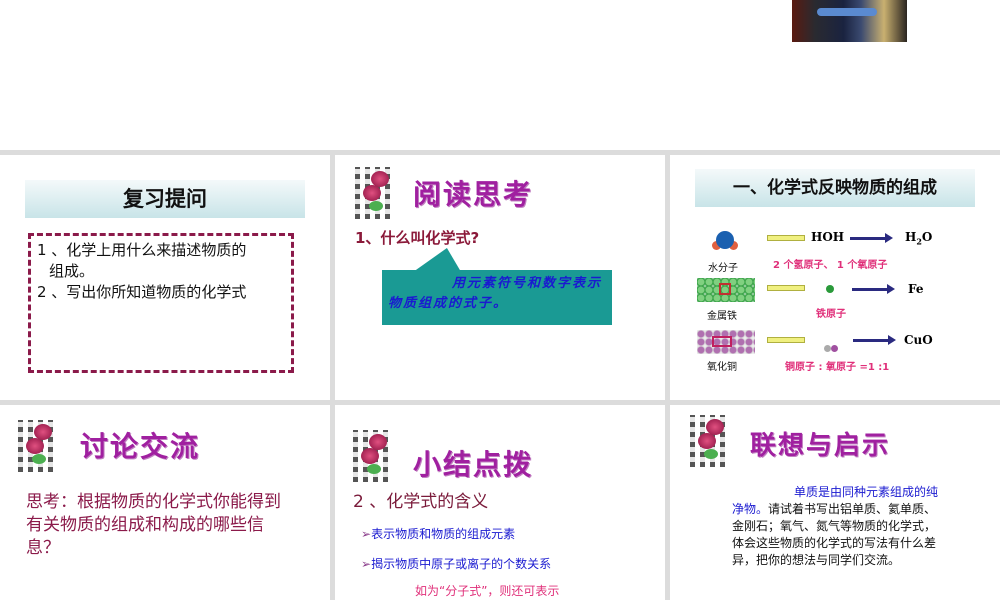 The image size is (1000, 600). I want to click on iron-atom-icon, so click(830, 289).